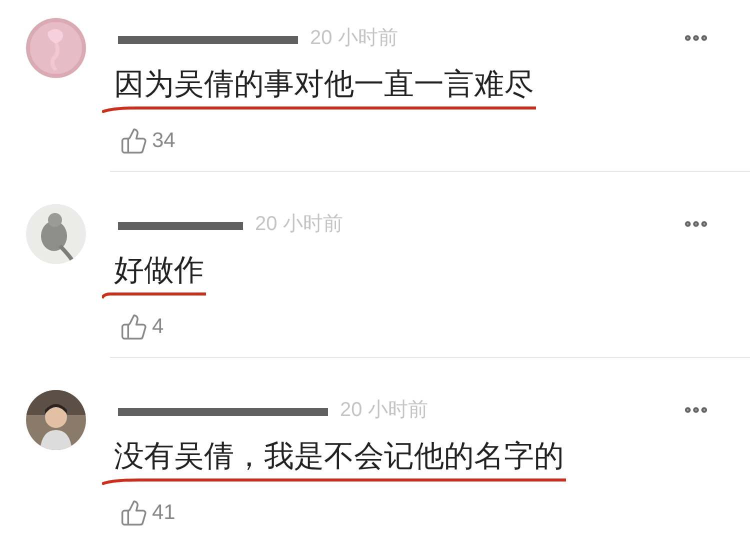  I want to click on comment-text: 没有吴倩，我是不会记他的名字的, so click(339, 457).